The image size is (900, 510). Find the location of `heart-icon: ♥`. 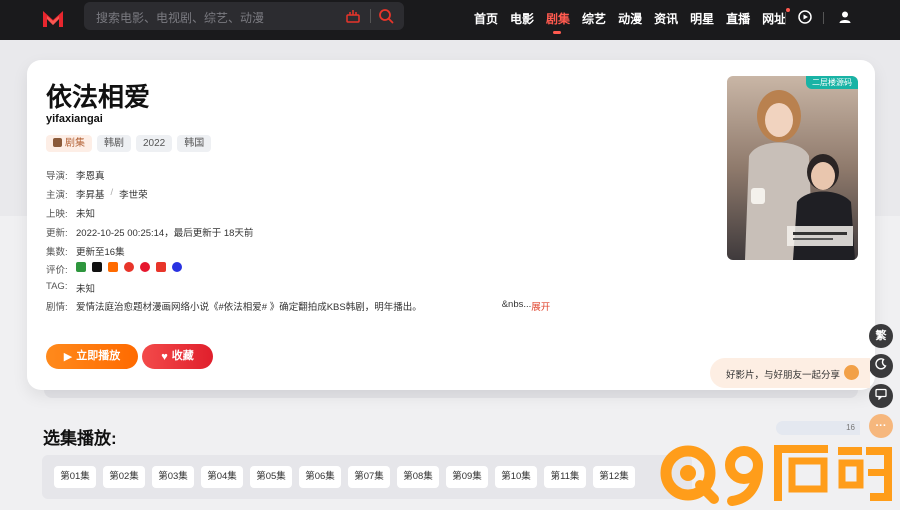

heart-icon: ♥ is located at coordinates (164, 357).